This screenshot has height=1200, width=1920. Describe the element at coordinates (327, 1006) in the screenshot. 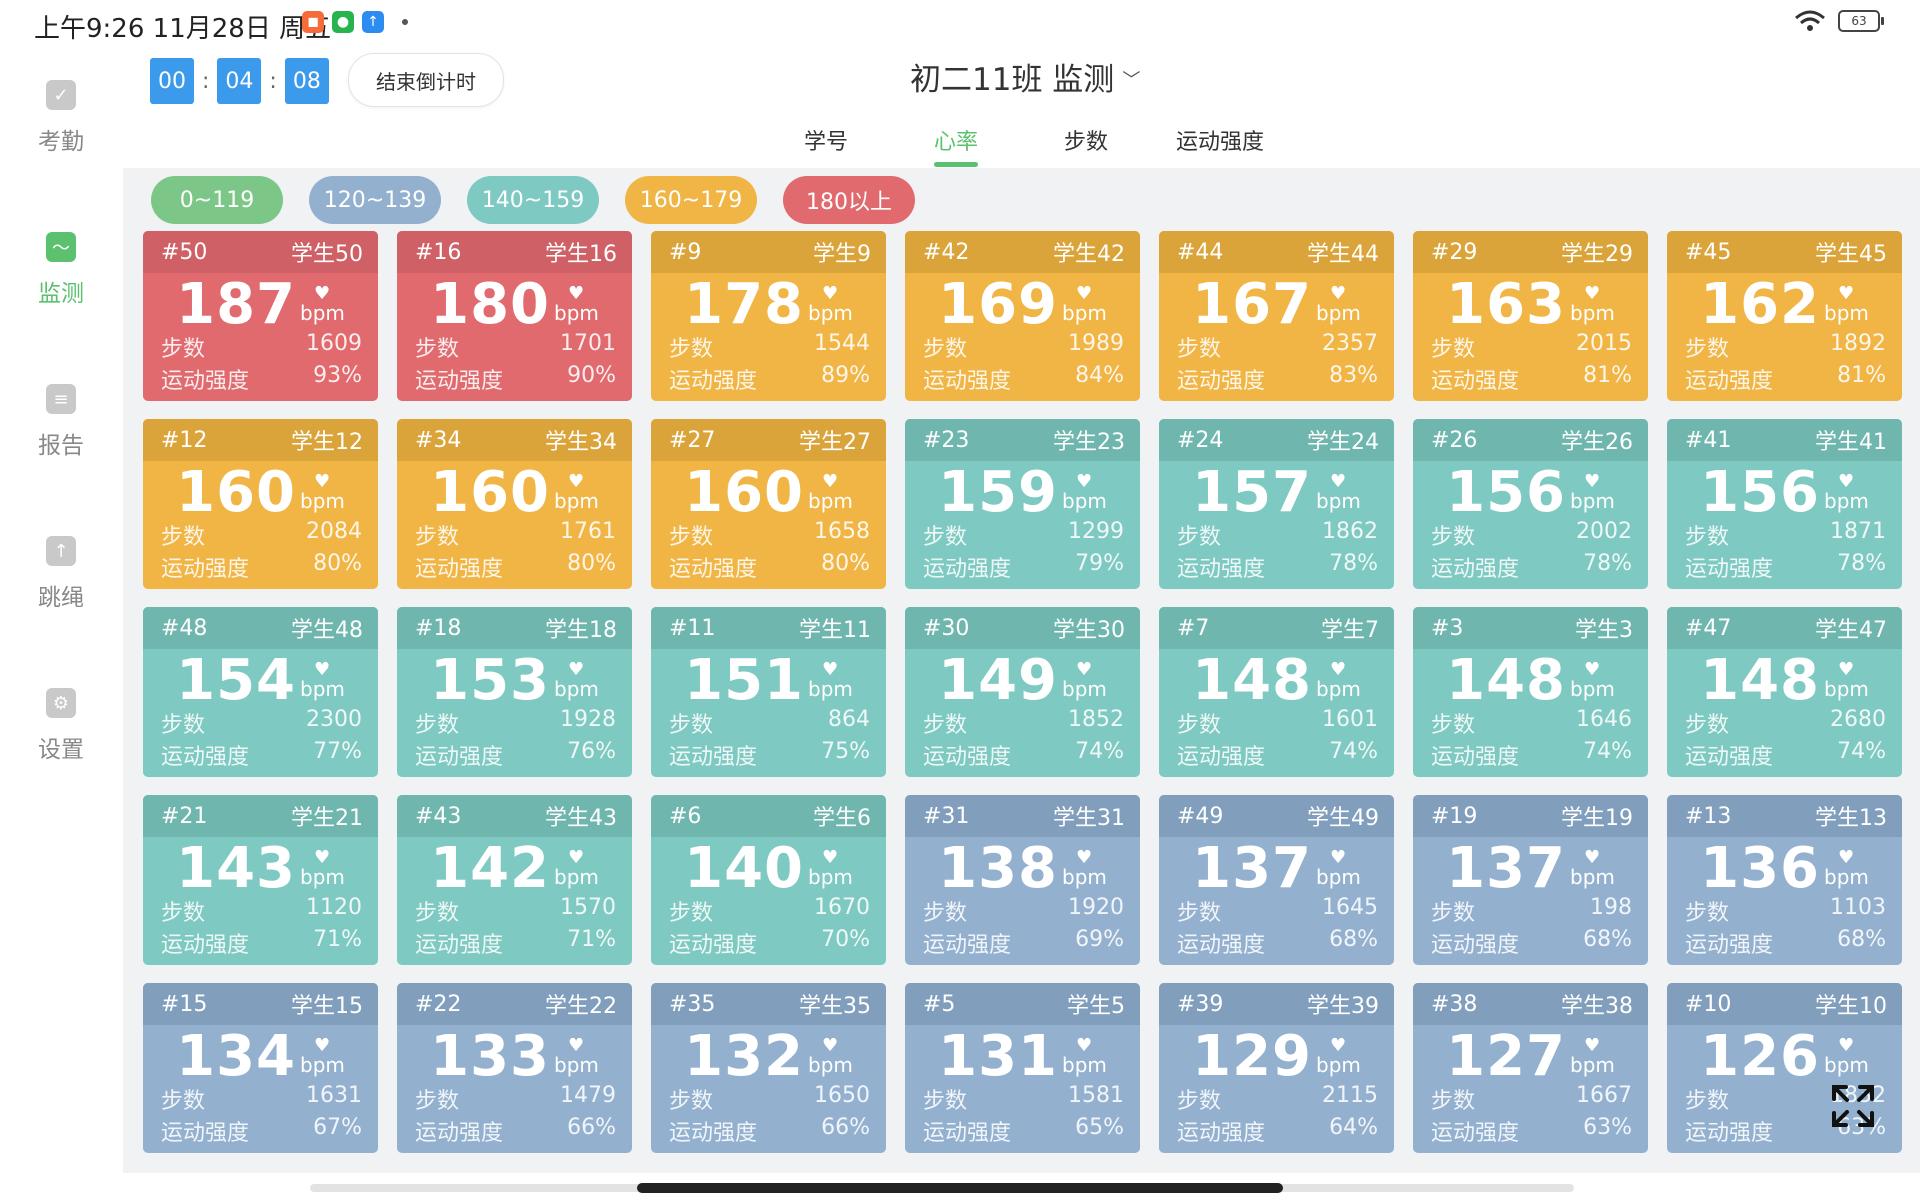

I see `student-name: 学生15` at that location.